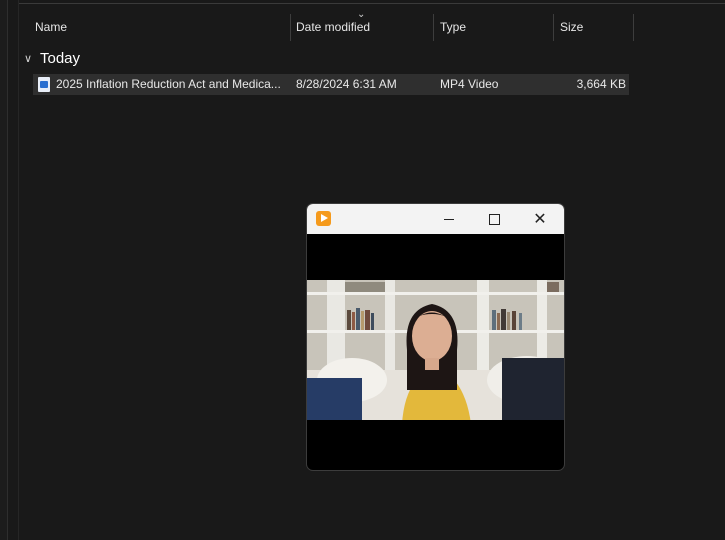 This screenshot has height=540, width=725. Describe the element at coordinates (30, 59) in the screenshot. I see `chevron-down-icon: ∨` at that location.